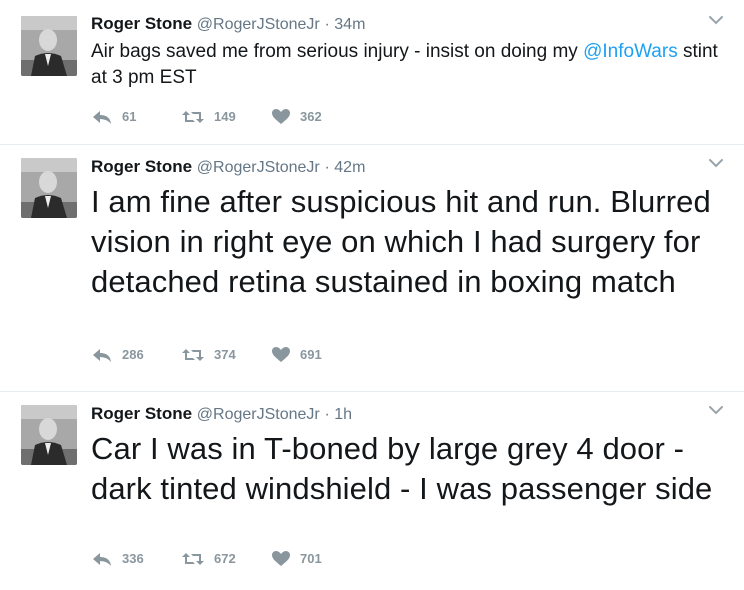  I want to click on like-count: 362, so click(311, 116).